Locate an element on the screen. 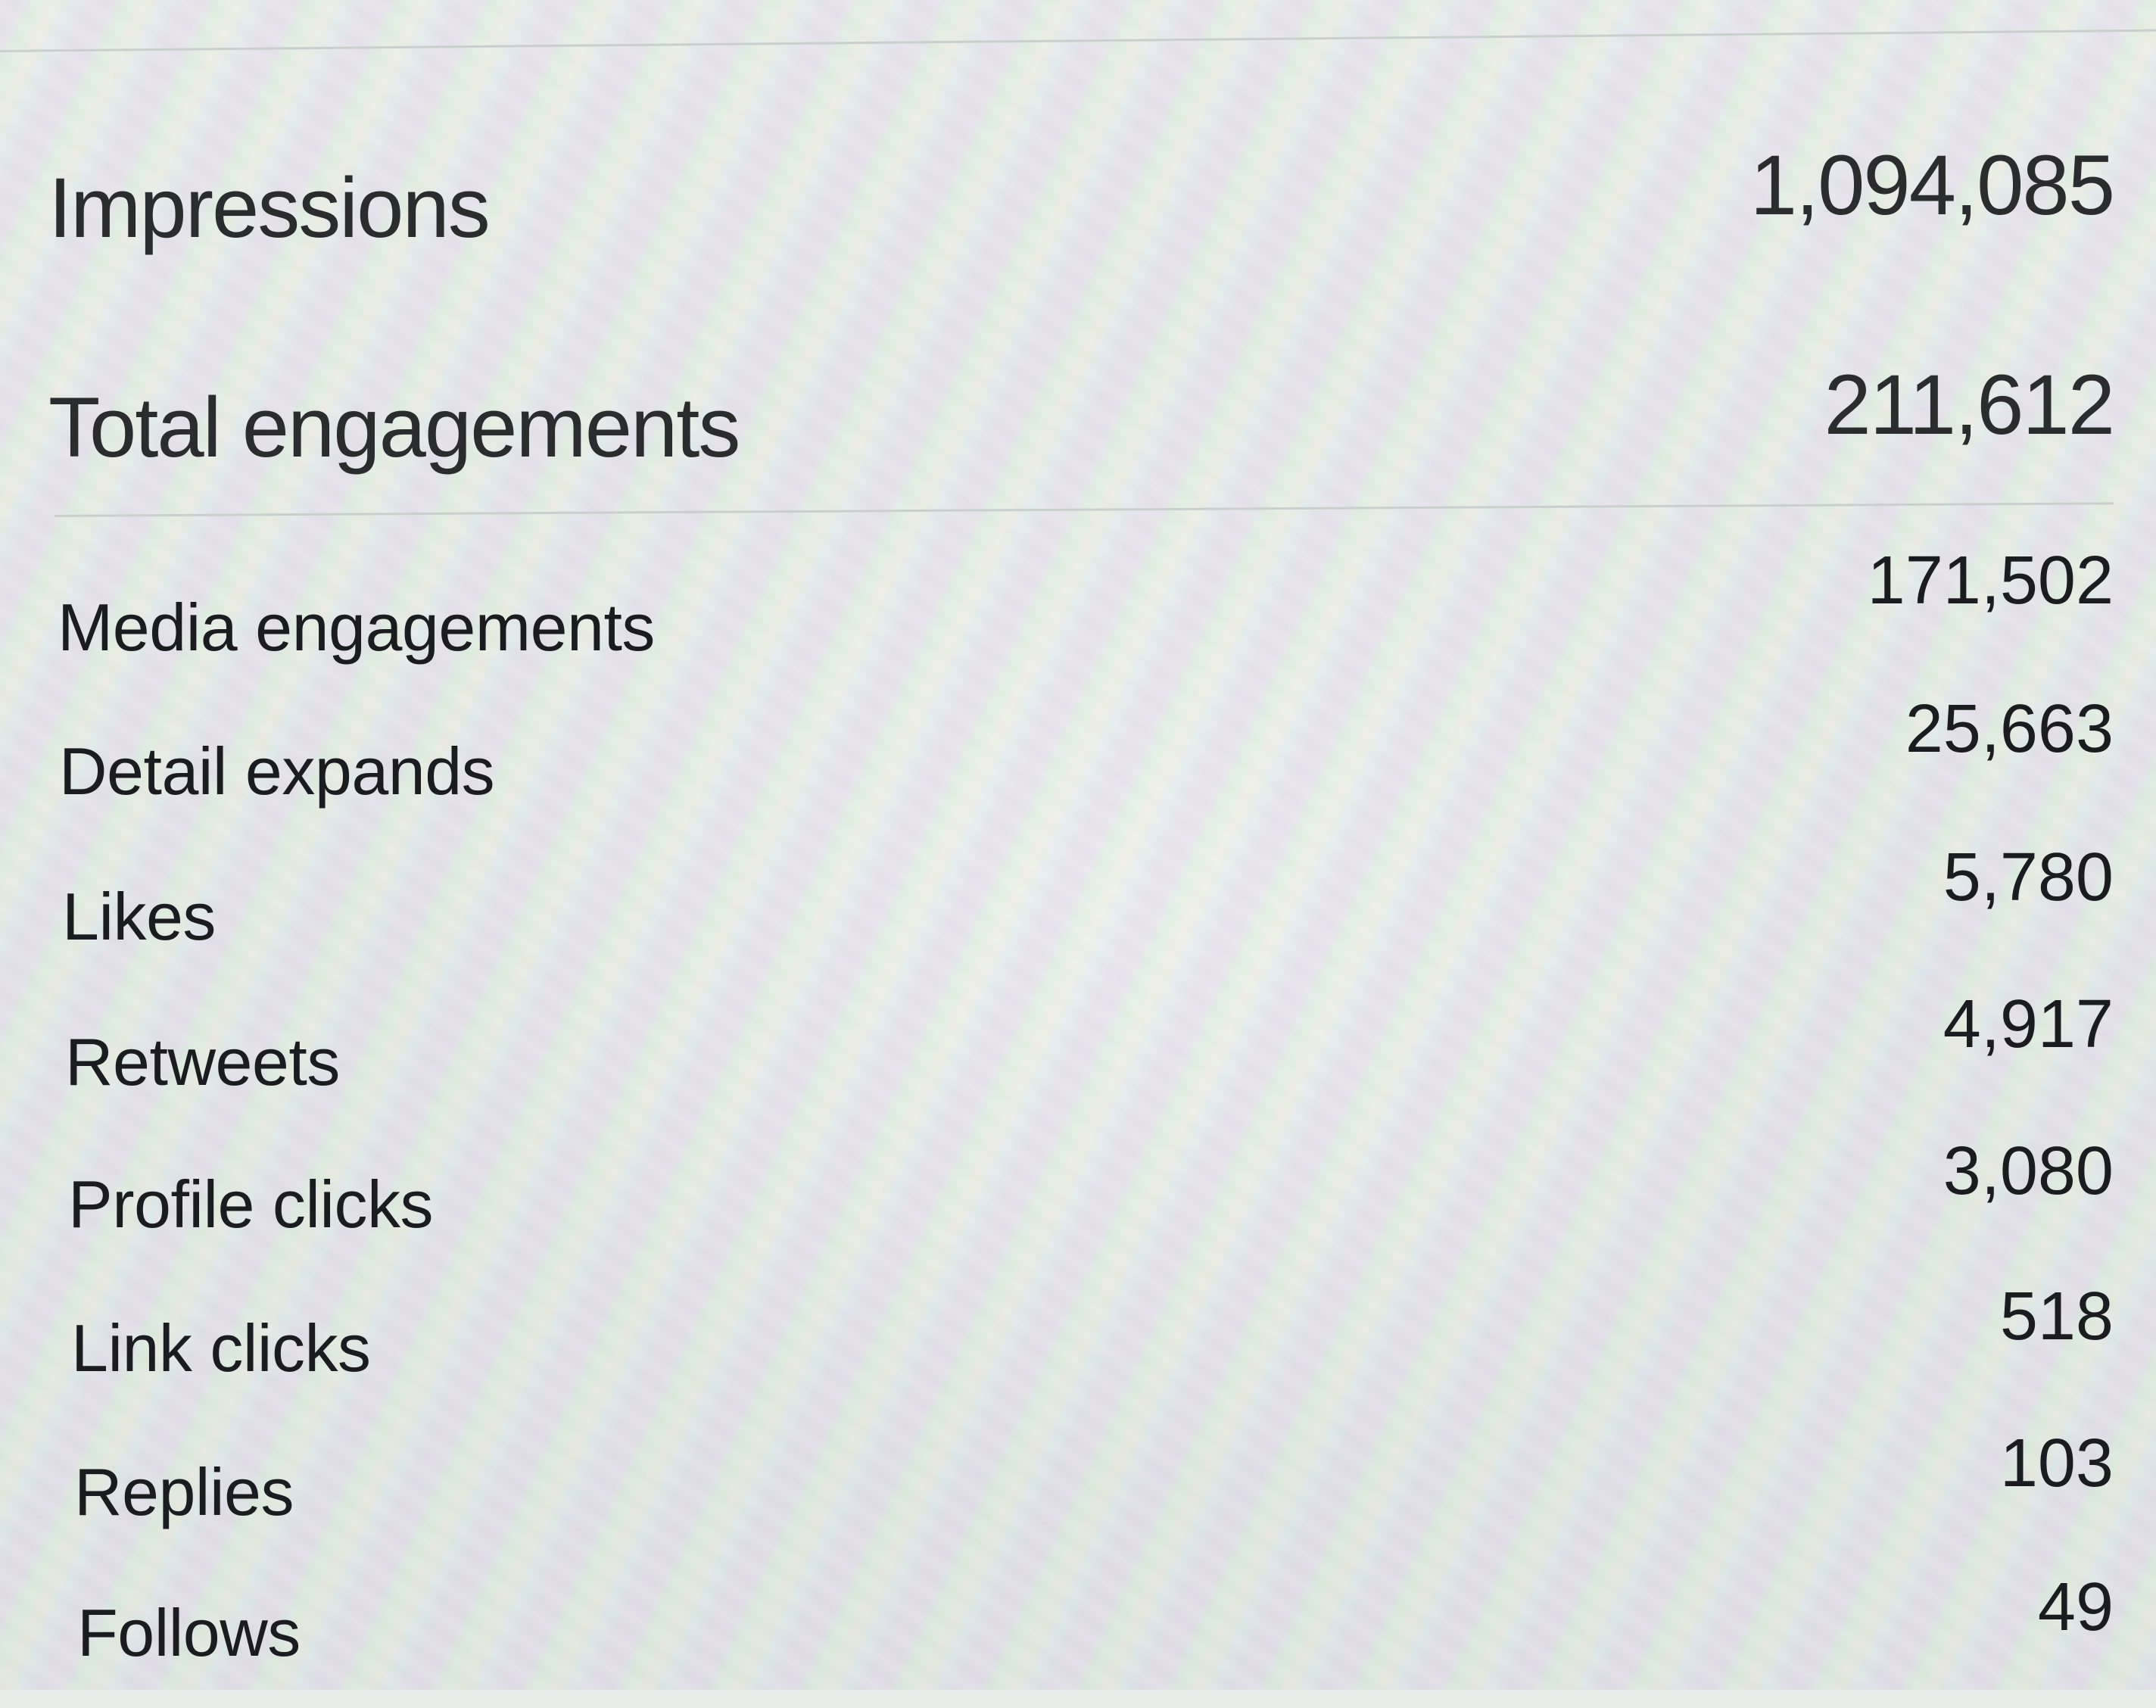 This screenshot has width=2156, height=1708. metric-row-retweets: Retweets 4,917 is located at coordinates (1078, 1061).